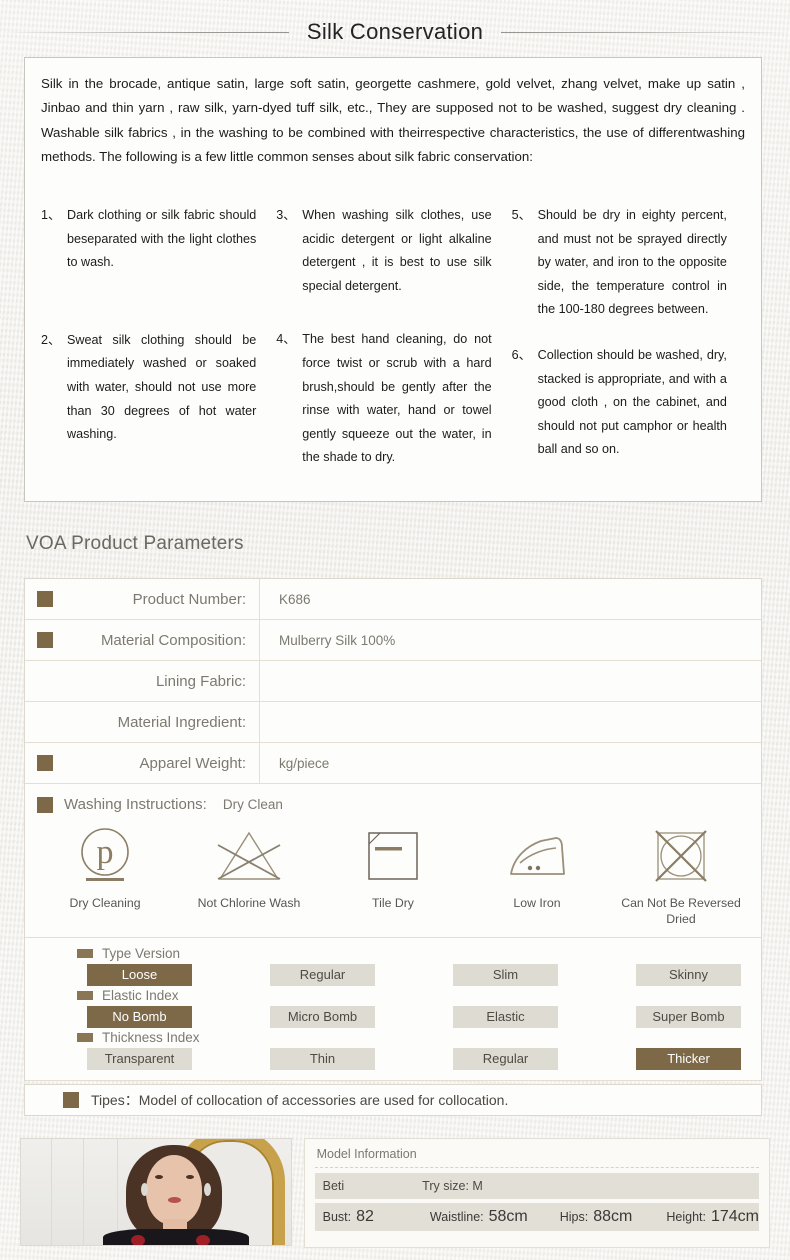 The height and width of the screenshot is (1260, 790). What do you see at coordinates (393, 995) in the screenshot?
I see `elastic-index-label-row: Elastic Index` at bounding box center [393, 995].